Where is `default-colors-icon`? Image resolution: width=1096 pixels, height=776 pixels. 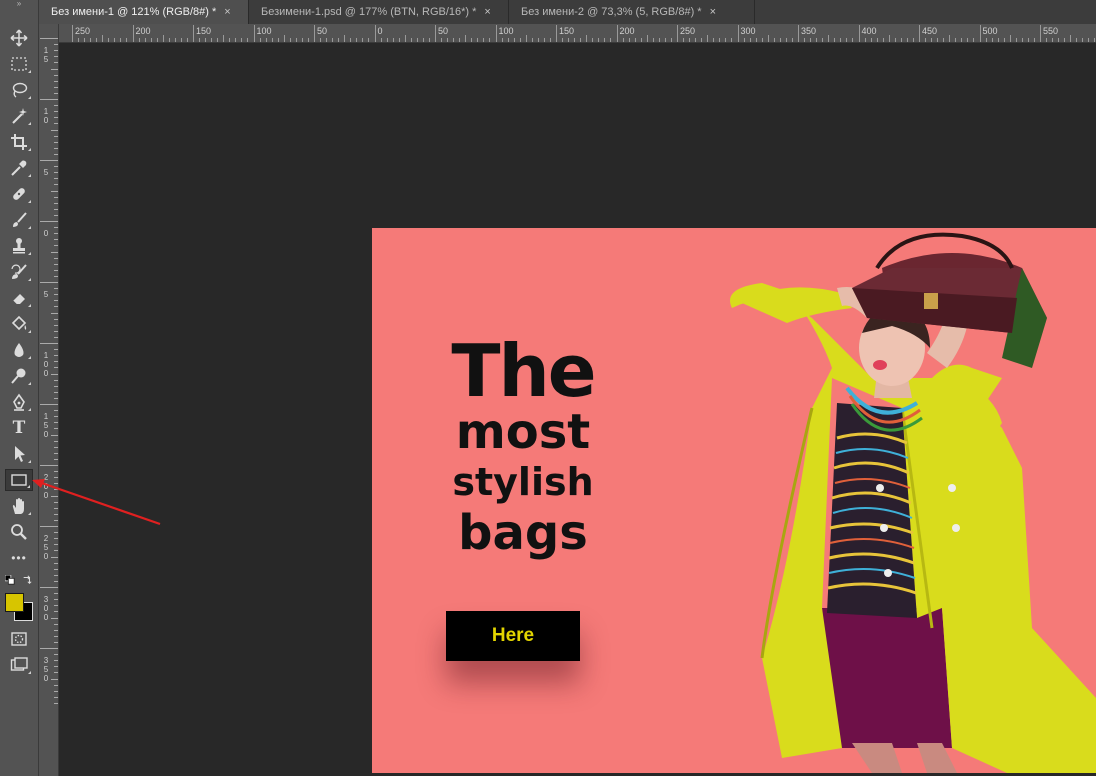
default-colors-icon is located at coordinates (10, 580).